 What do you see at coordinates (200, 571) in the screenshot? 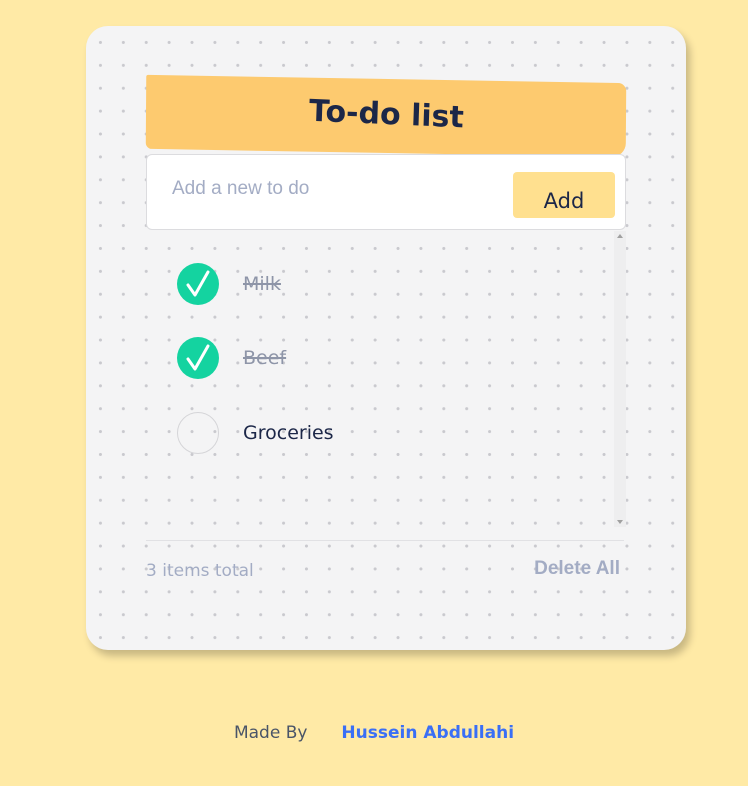
I see `items-total-count: 3 items total` at bounding box center [200, 571].